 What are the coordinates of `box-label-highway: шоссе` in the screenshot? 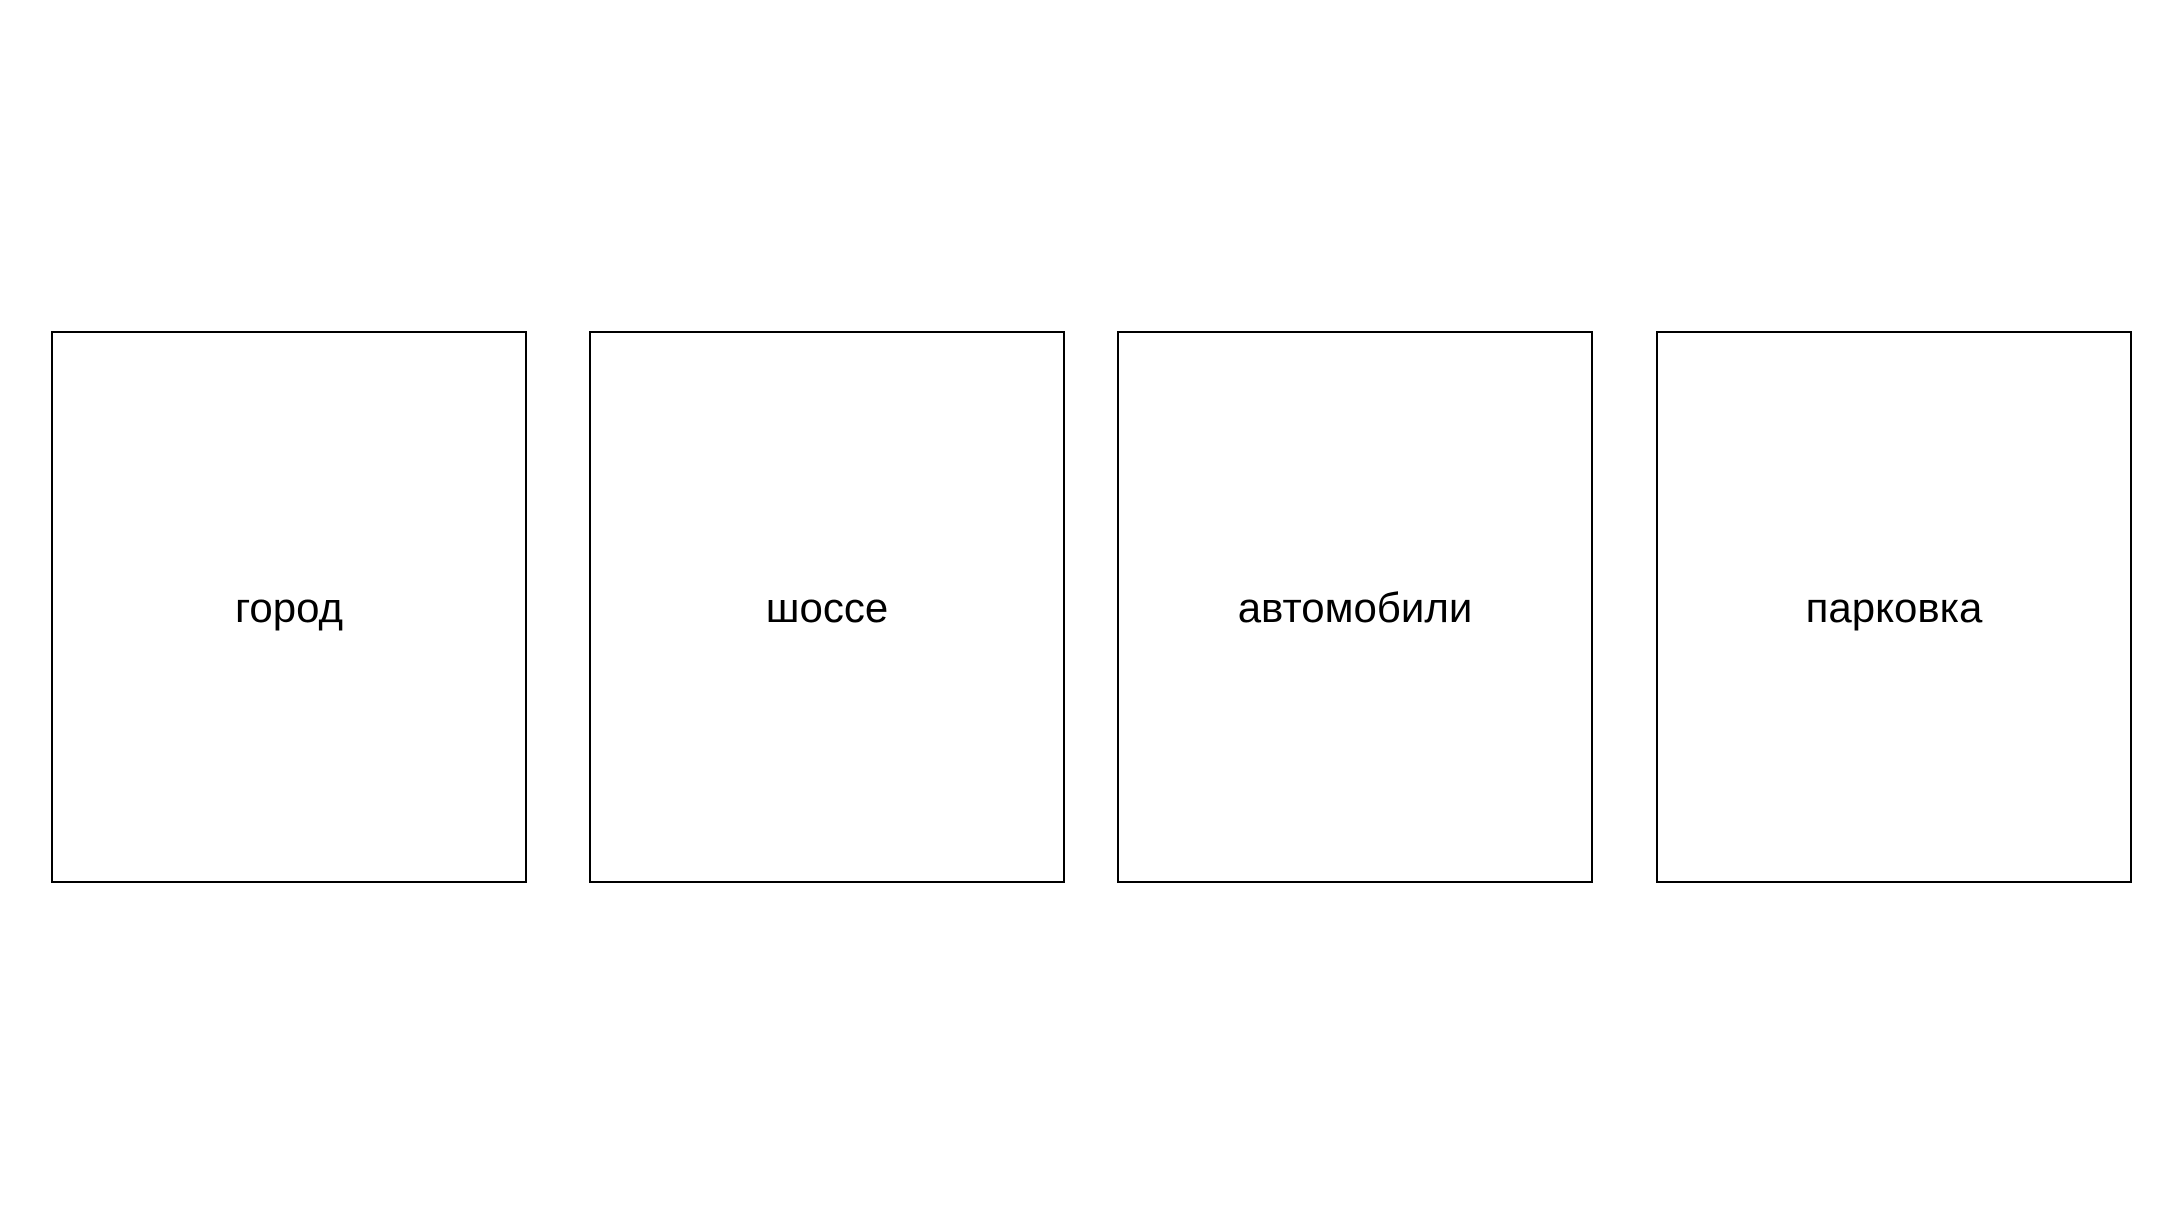 It's located at (827, 607).